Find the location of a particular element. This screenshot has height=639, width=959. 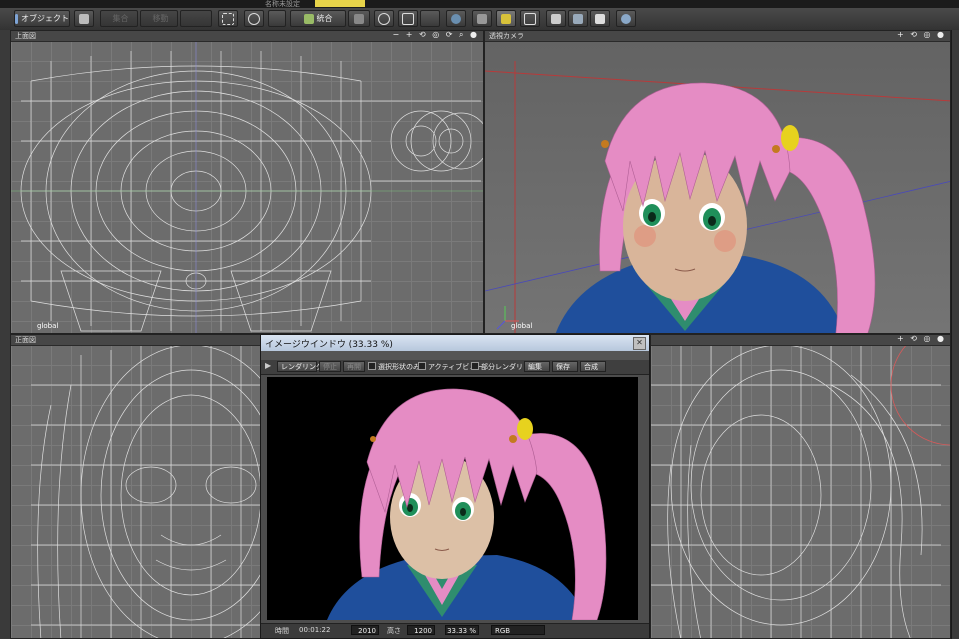

sphere-icon is located at coordinates (626, 18).